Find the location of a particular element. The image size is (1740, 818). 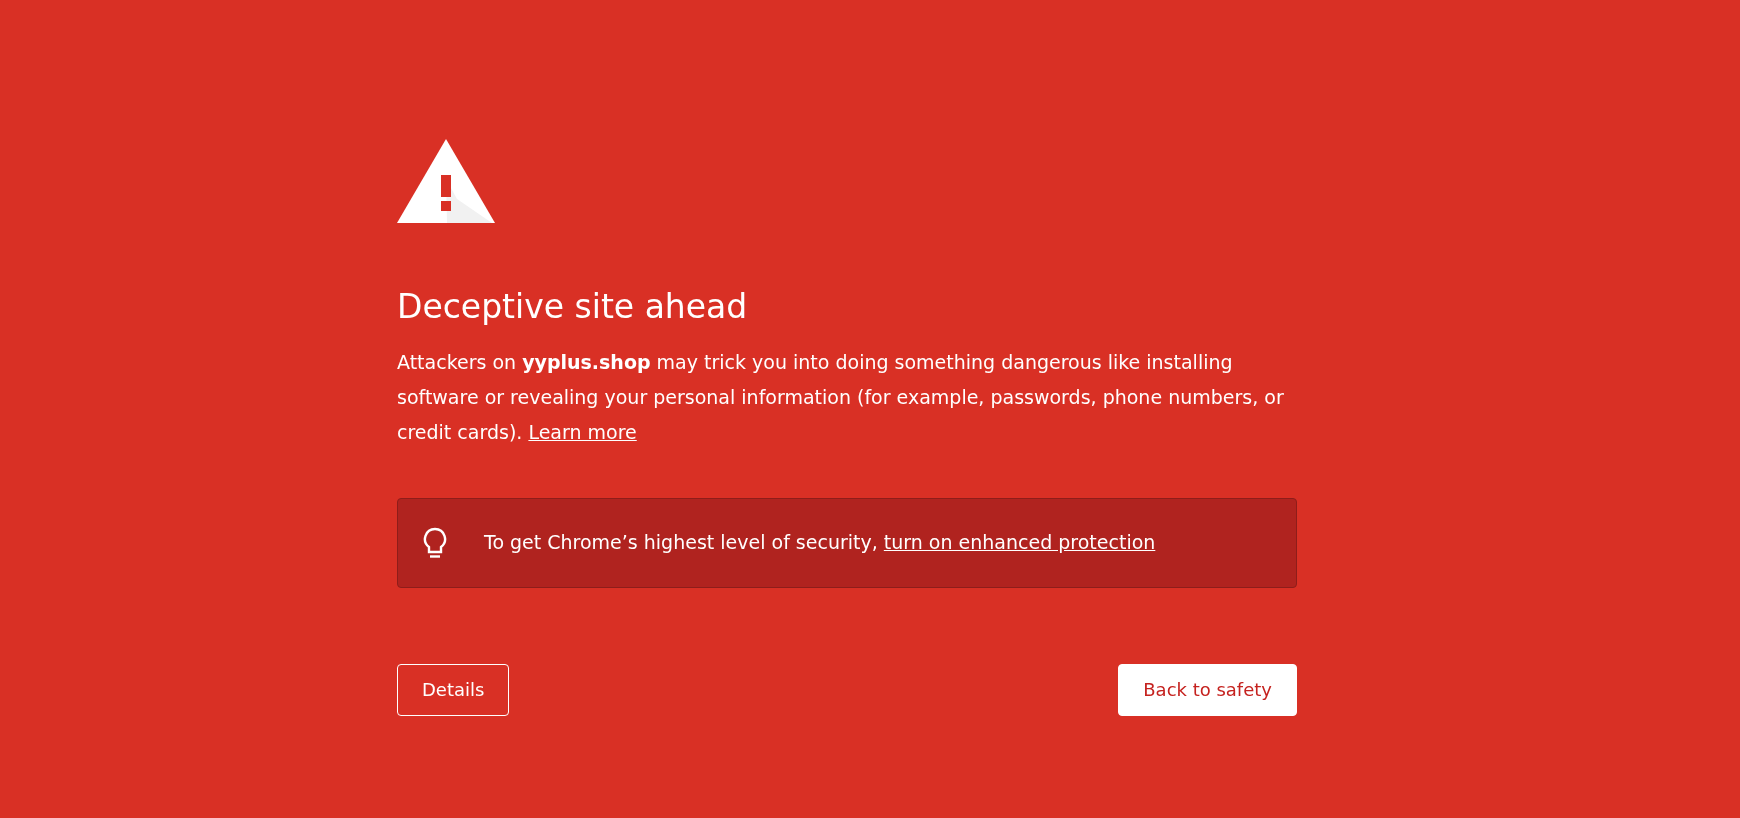

warning-icon is located at coordinates (446, 181).